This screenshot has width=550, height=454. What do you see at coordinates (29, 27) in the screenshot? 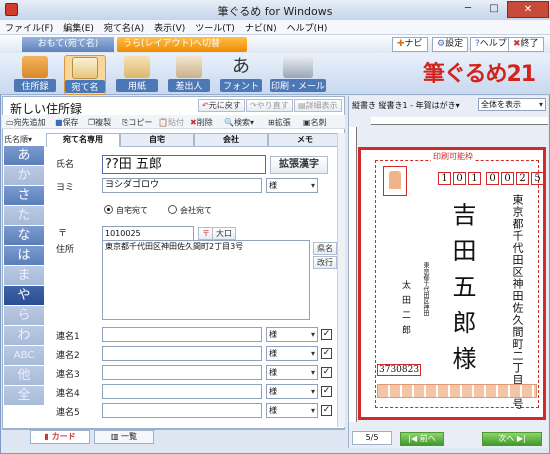
I see `menu-file: ファイル(F)` at bounding box center [29, 27].